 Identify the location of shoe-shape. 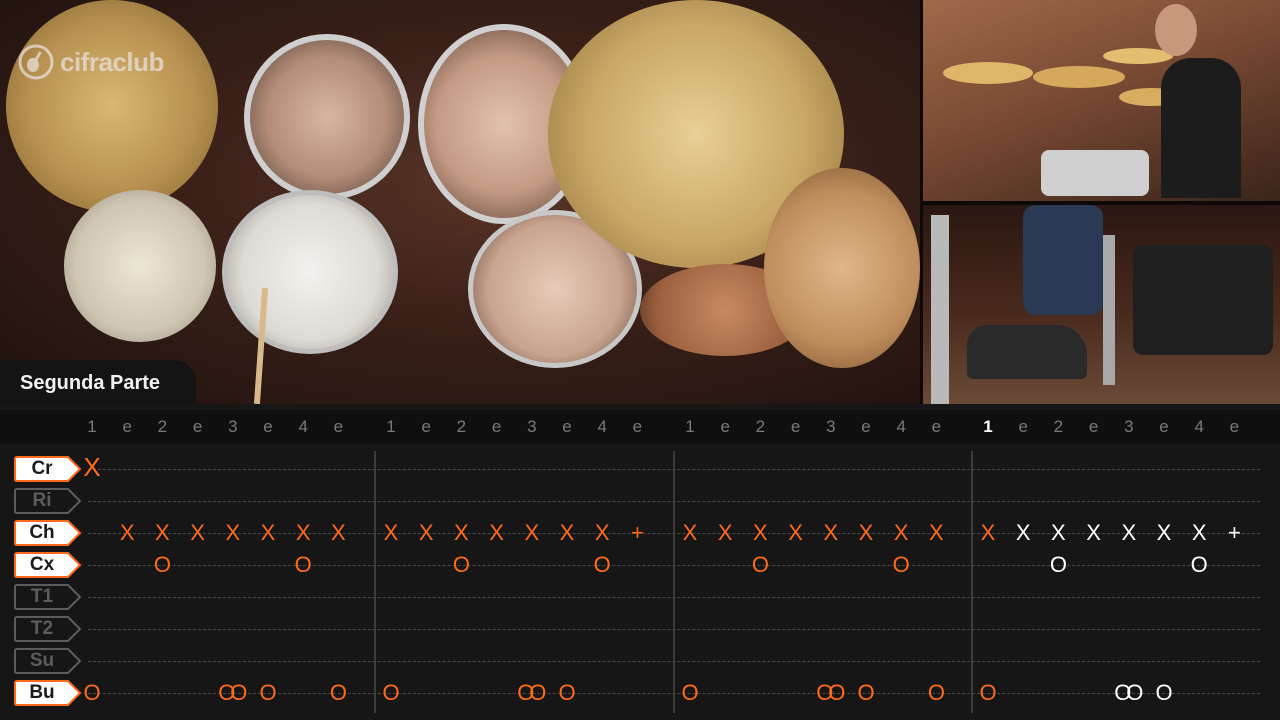
(1027, 352).